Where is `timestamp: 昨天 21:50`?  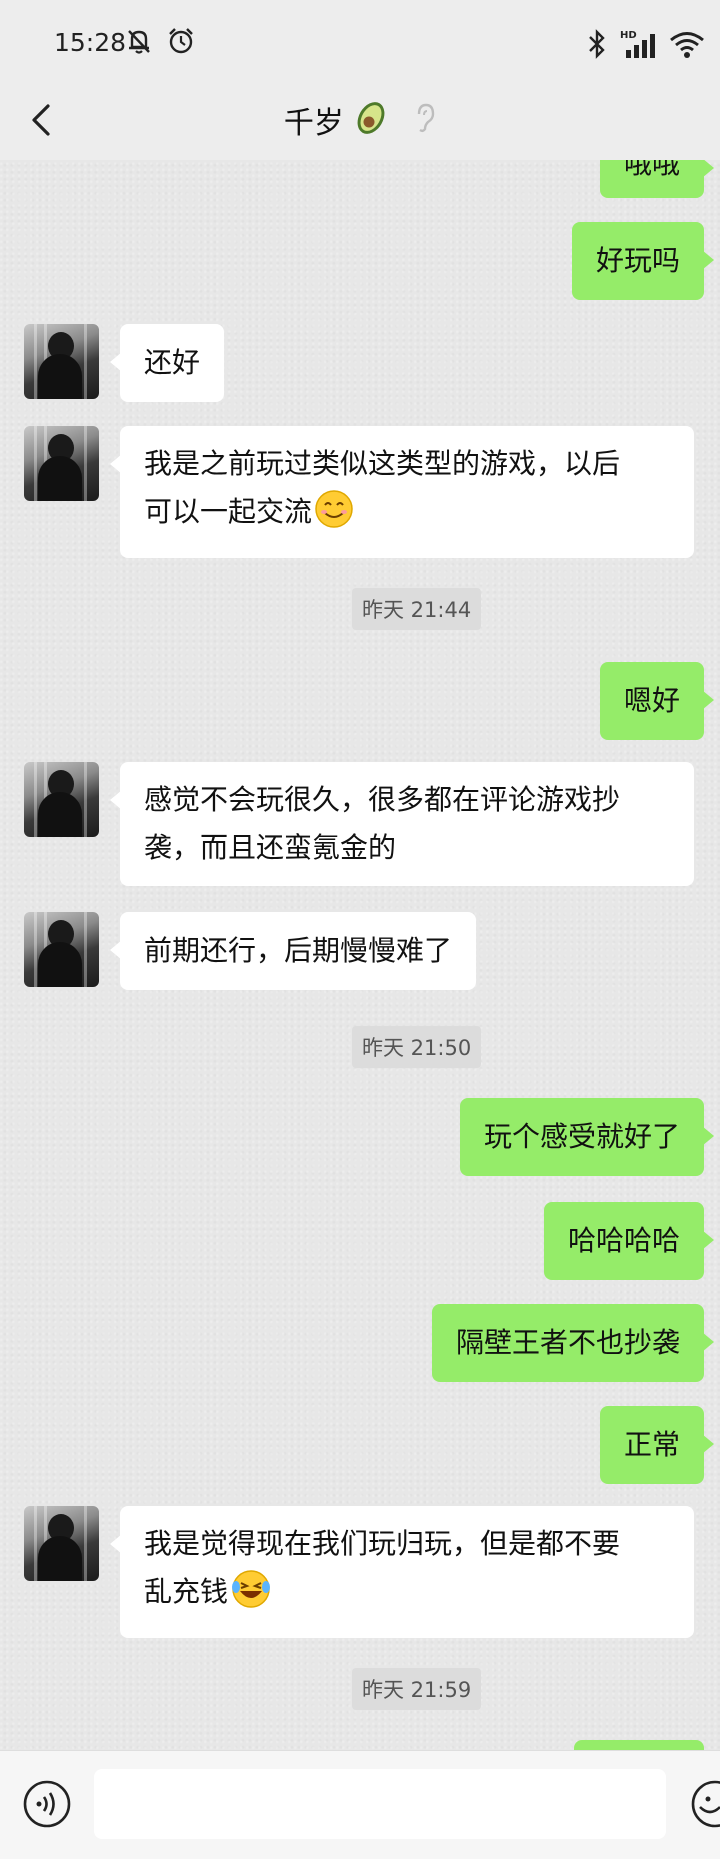 timestamp: 昨天 21:50 is located at coordinates (417, 1047).